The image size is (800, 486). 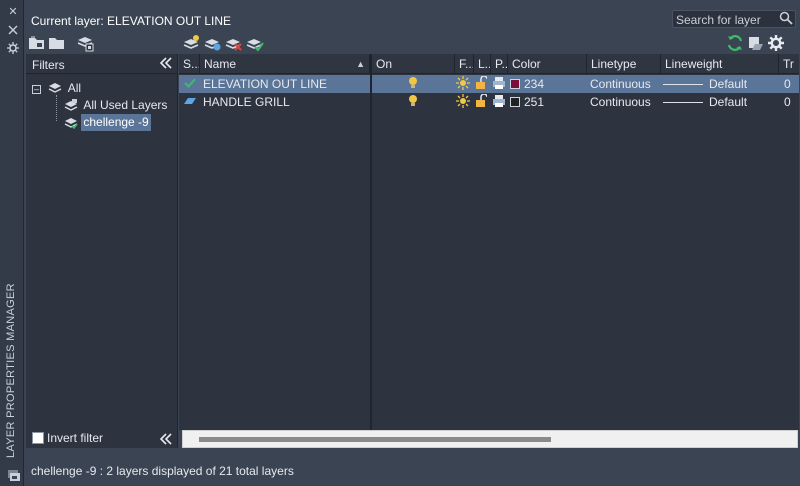 I want to click on layer-name: ELEVATION OUT LINE, so click(x=287, y=84).